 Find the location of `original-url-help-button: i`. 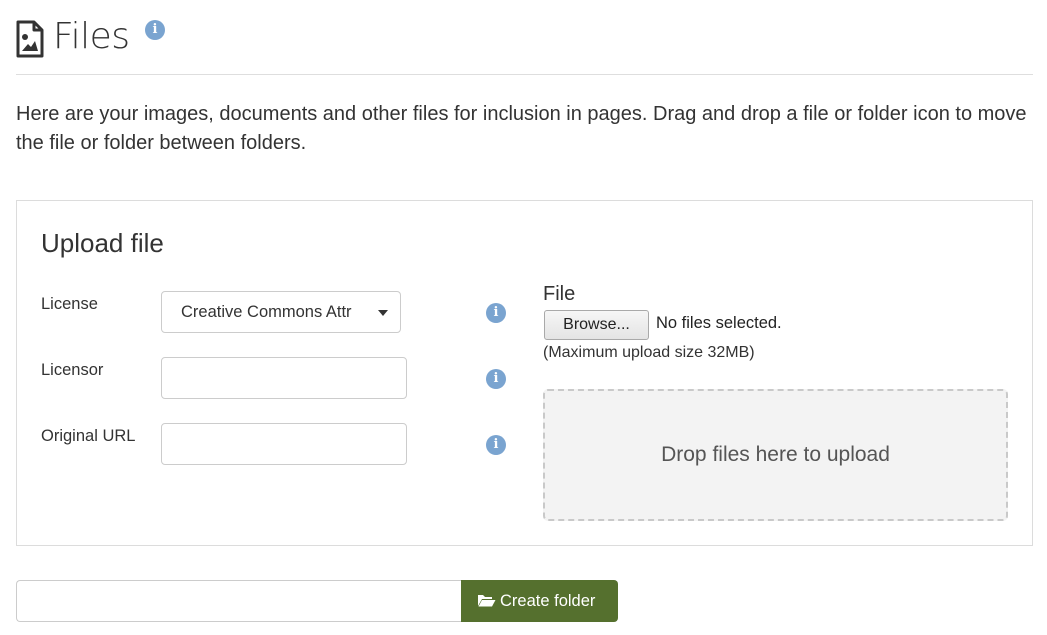

original-url-help-button: i is located at coordinates (496, 445).